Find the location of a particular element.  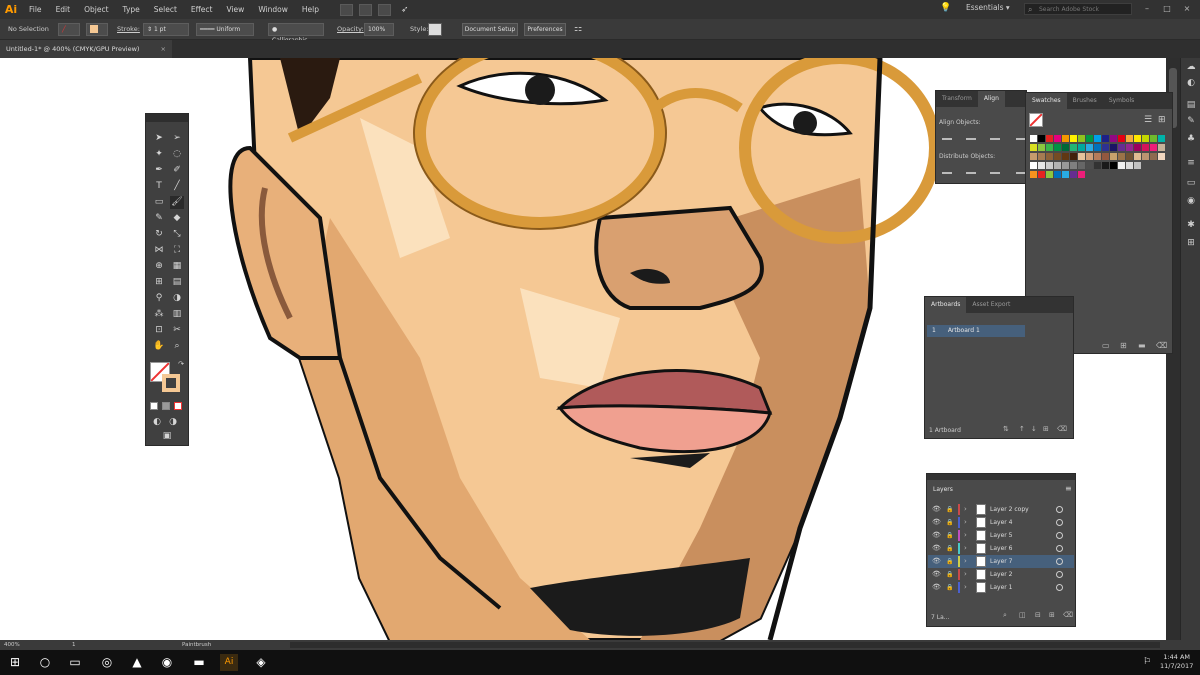

fill-stroke-indicator is located at coordinates (1036, 120).